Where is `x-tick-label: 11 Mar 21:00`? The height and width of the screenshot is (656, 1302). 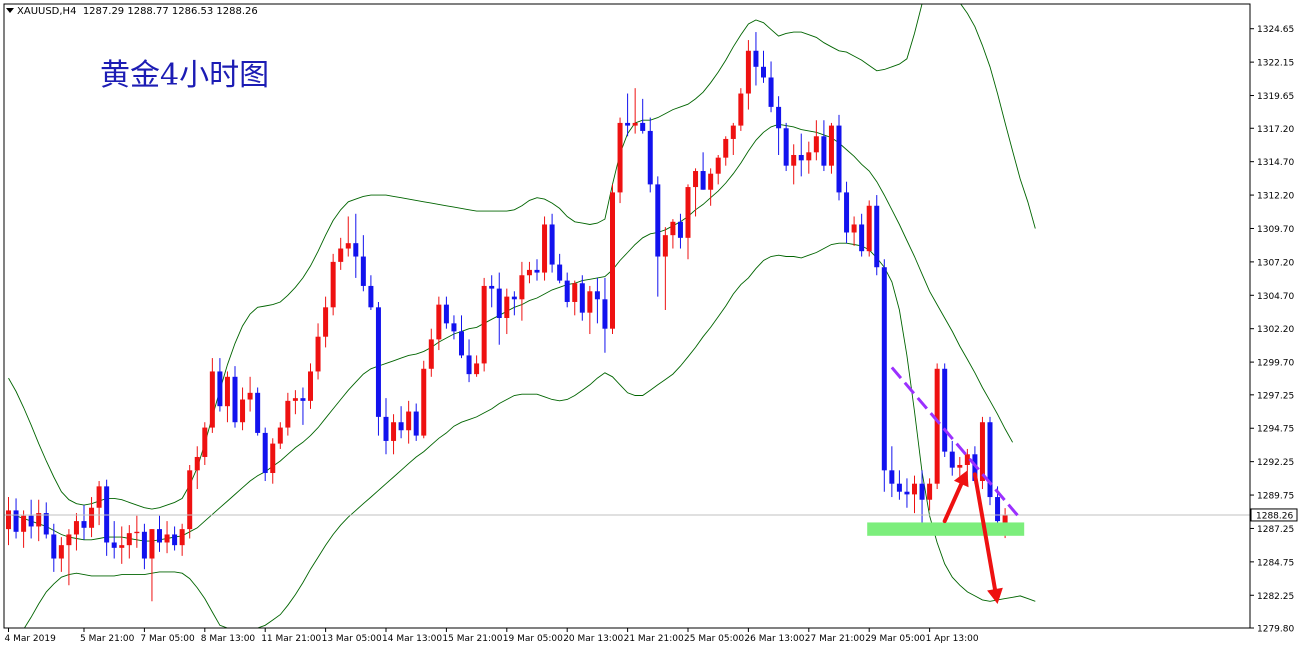 x-tick-label: 11 Mar 21:00 is located at coordinates (291, 639).